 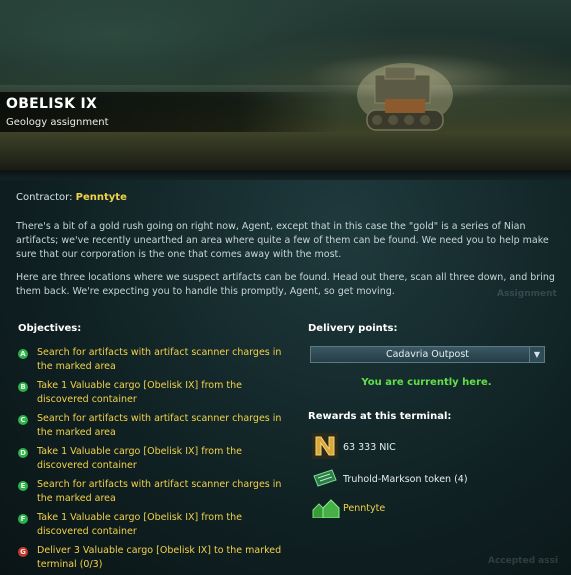 I want to click on reward-reputation-corp: Penntyte, so click(x=364, y=508).